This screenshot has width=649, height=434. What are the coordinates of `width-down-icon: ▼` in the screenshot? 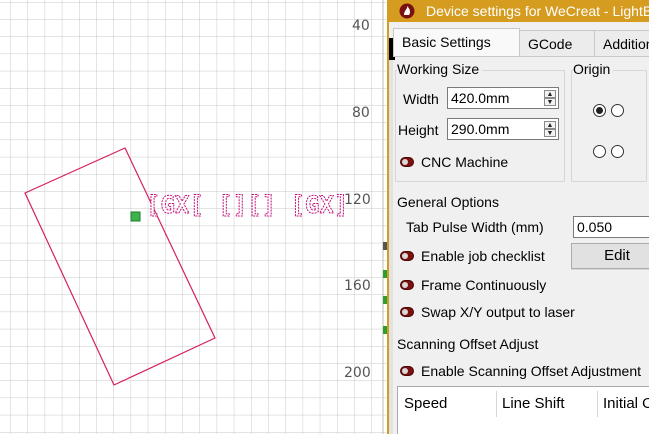 It's located at (550, 102).